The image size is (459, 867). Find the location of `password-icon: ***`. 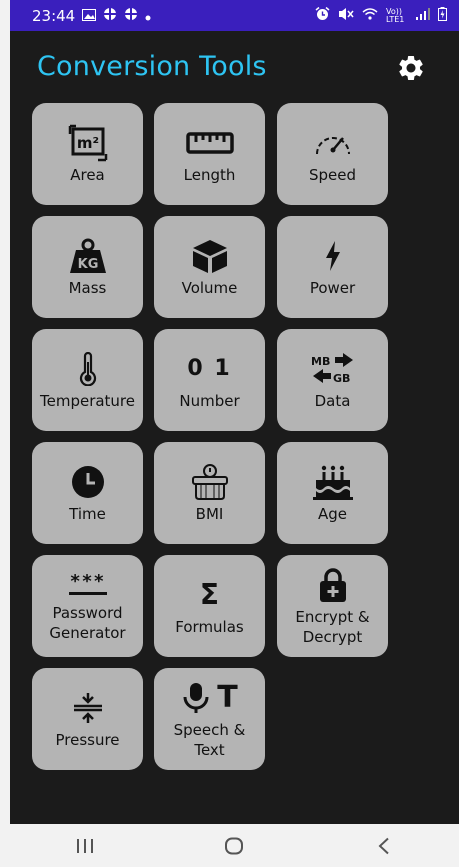

password-icon: *** is located at coordinates (87, 585).